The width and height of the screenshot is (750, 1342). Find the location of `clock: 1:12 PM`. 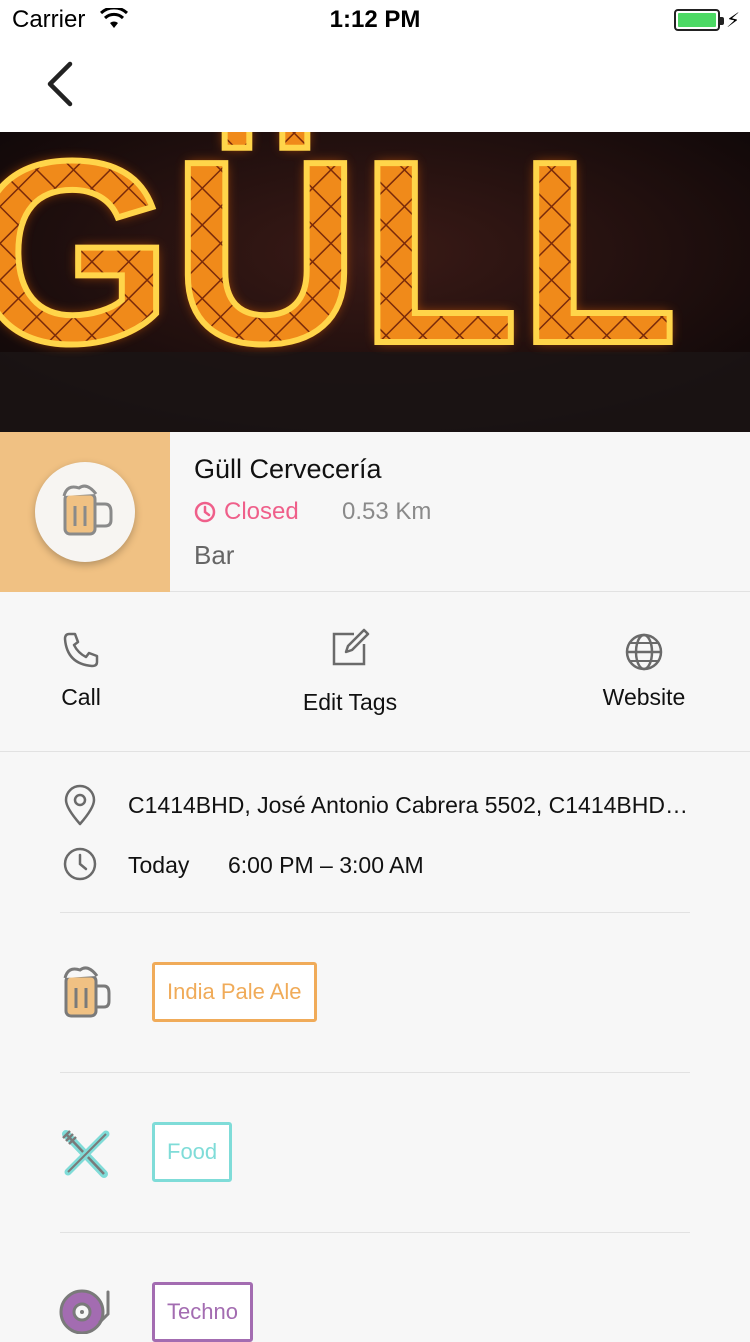

clock: 1:12 PM is located at coordinates (375, 19).